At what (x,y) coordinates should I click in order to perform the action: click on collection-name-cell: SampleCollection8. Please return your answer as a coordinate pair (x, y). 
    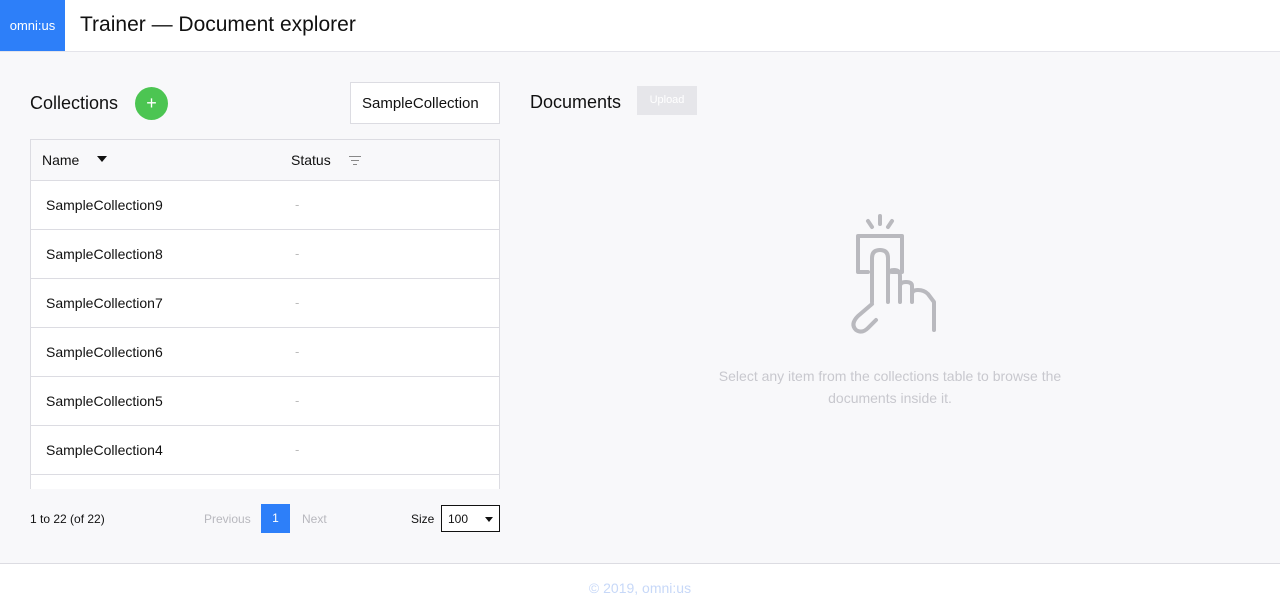
    Looking at the image, I should click on (104, 254).